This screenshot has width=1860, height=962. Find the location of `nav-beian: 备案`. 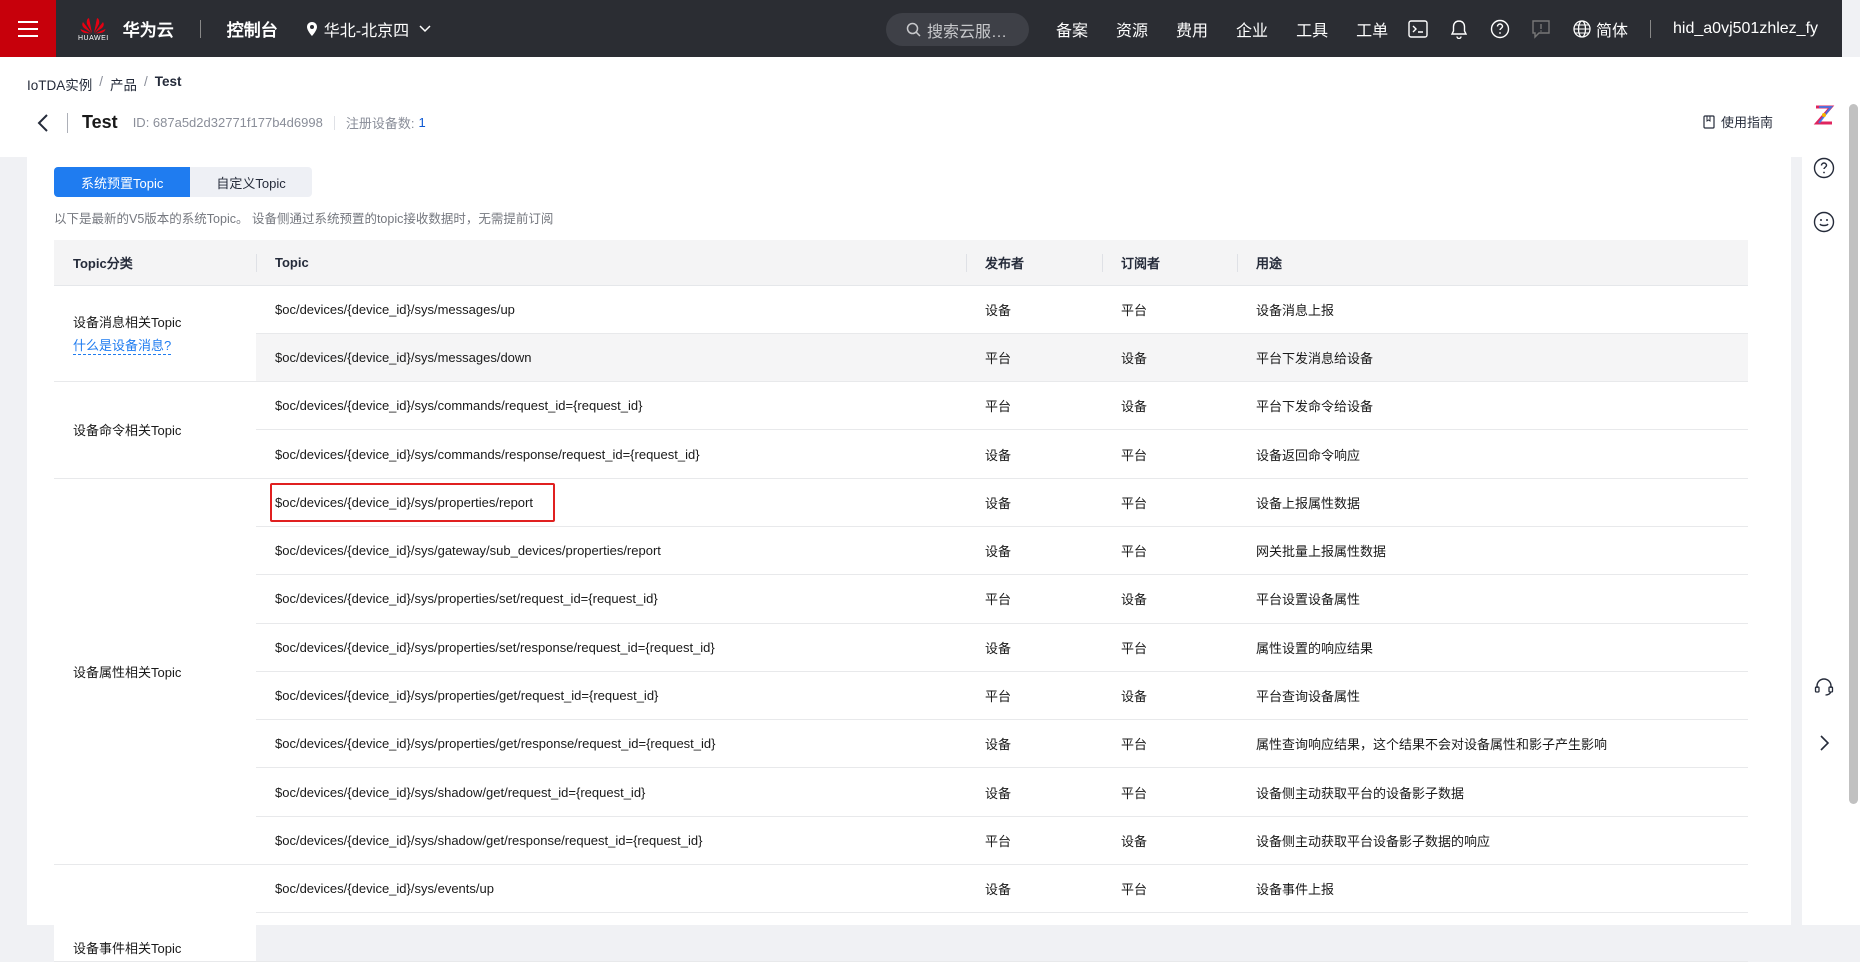

nav-beian: 备案 is located at coordinates (1072, 29).